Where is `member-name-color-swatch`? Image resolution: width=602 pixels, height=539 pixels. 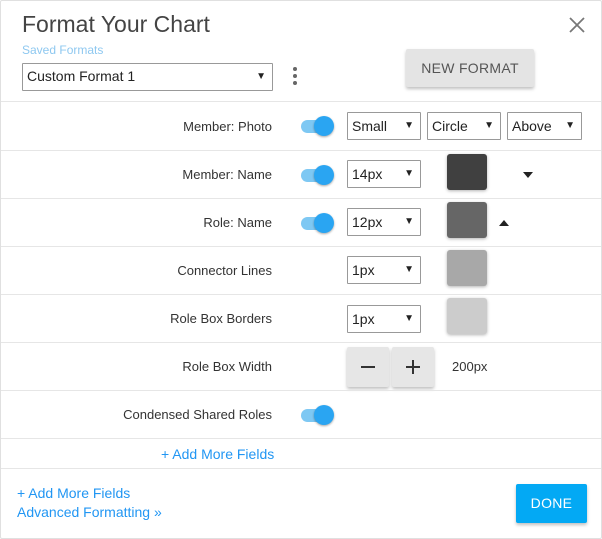 member-name-color-swatch is located at coordinates (467, 172).